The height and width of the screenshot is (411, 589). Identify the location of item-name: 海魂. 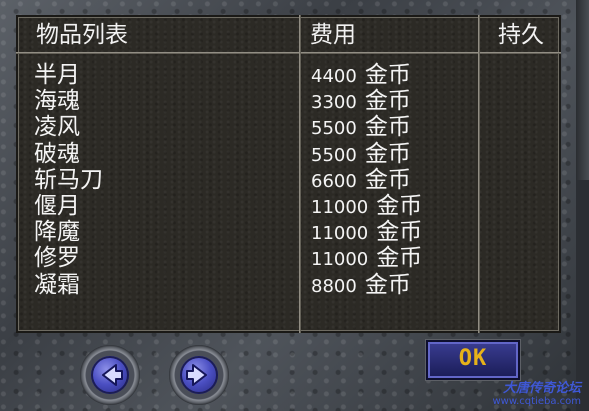
(68, 101).